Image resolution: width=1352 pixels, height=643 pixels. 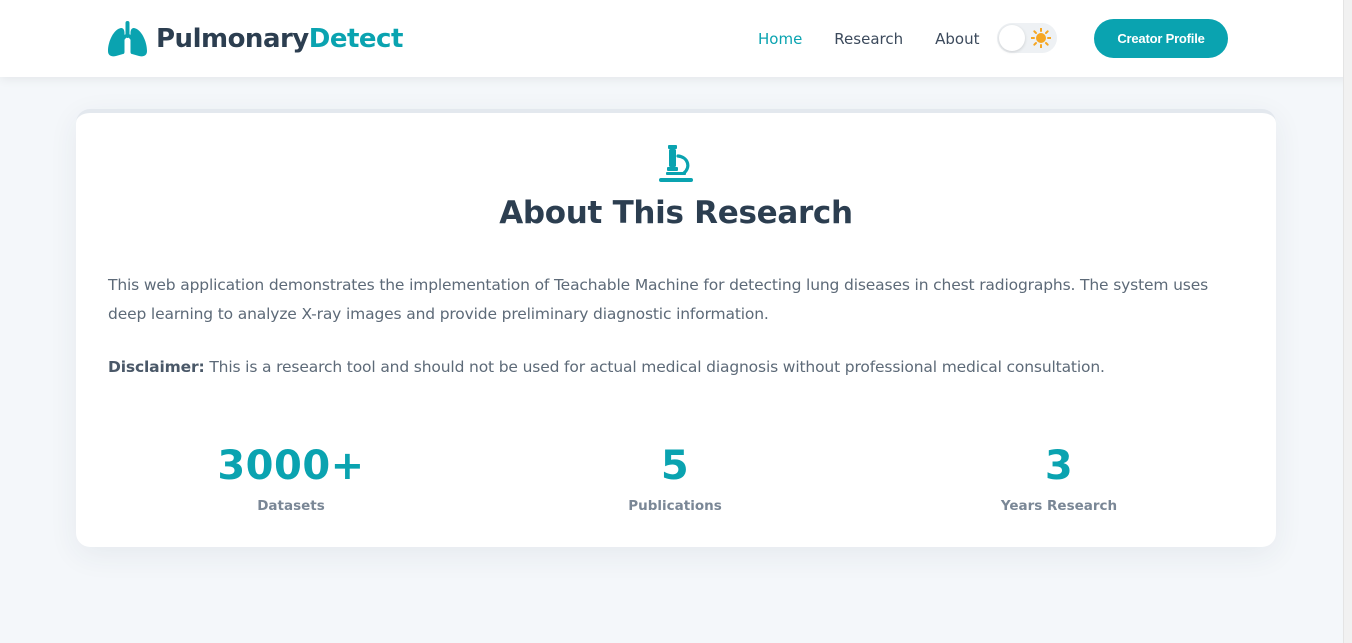 What do you see at coordinates (1041, 38) in the screenshot?
I see `sun-icon` at bounding box center [1041, 38].